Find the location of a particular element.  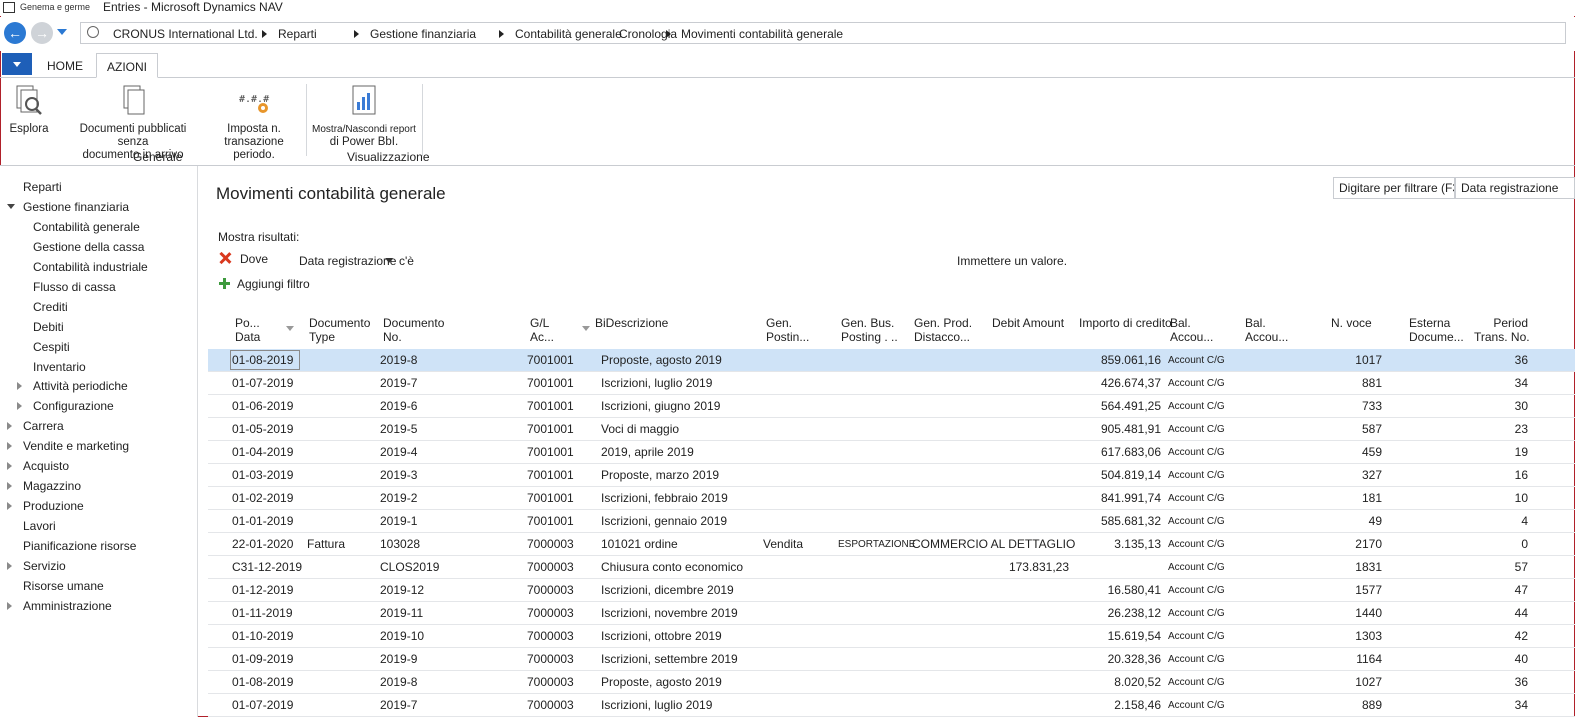

cell-entry-no: 1577 is located at coordinates (1352, 590).